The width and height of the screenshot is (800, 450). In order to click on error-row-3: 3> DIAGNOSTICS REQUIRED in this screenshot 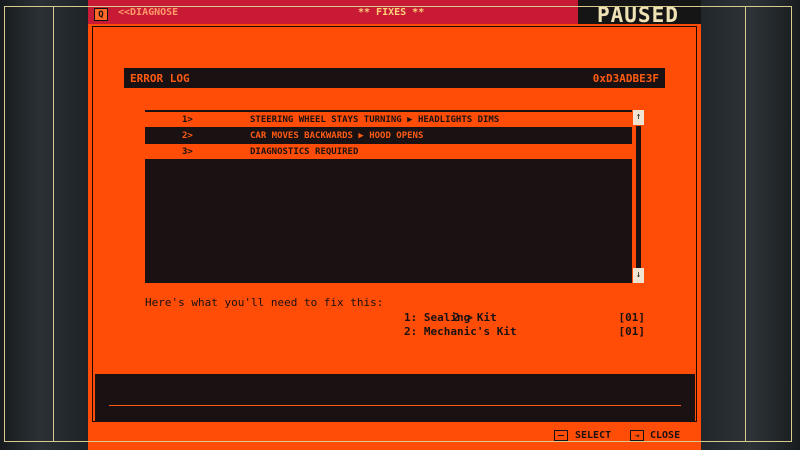, I will do `click(388, 151)`.